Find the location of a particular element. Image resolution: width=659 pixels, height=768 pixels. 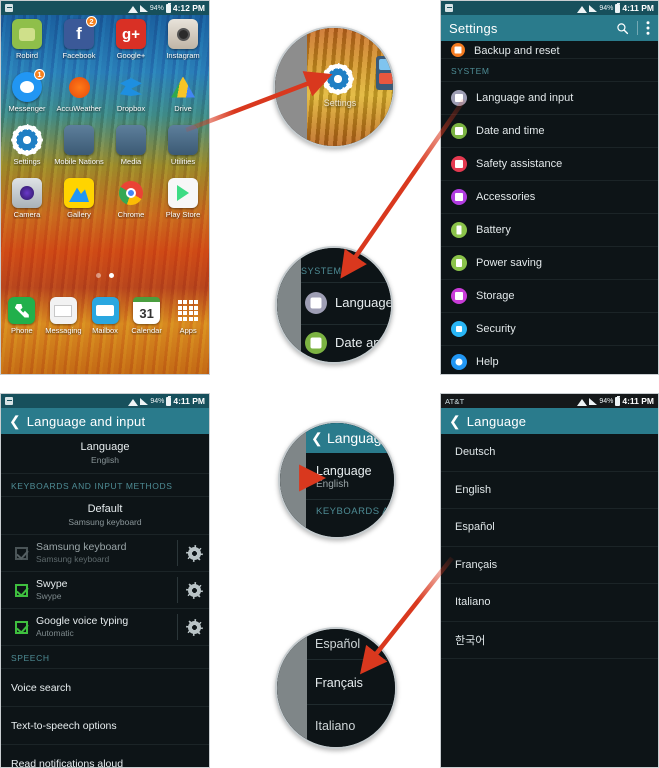

accessories-icon is located at coordinates (459, 197).